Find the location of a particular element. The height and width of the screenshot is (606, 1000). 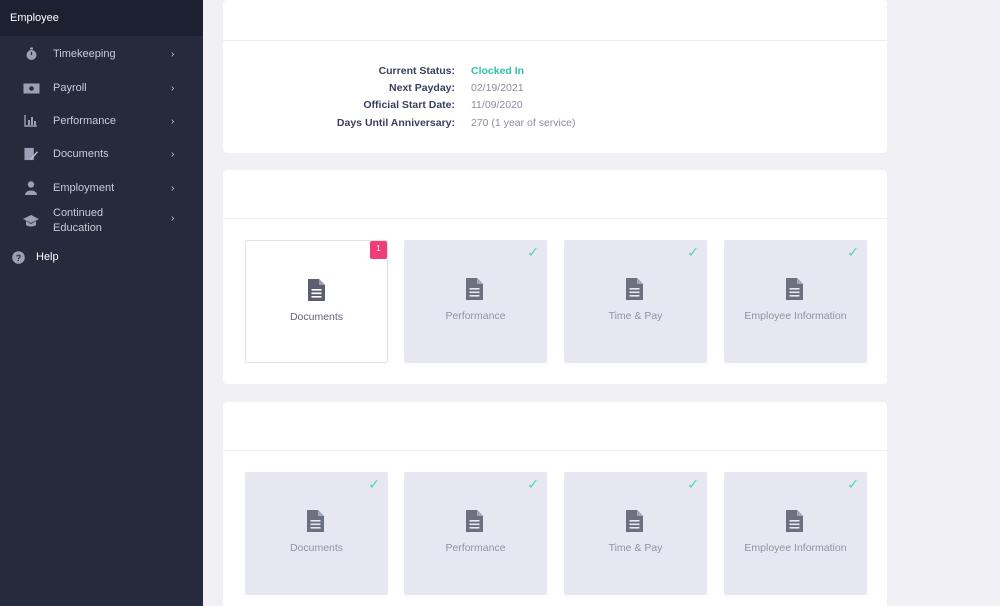

next-payday-value: 02/19/2021 is located at coordinates (497, 88).